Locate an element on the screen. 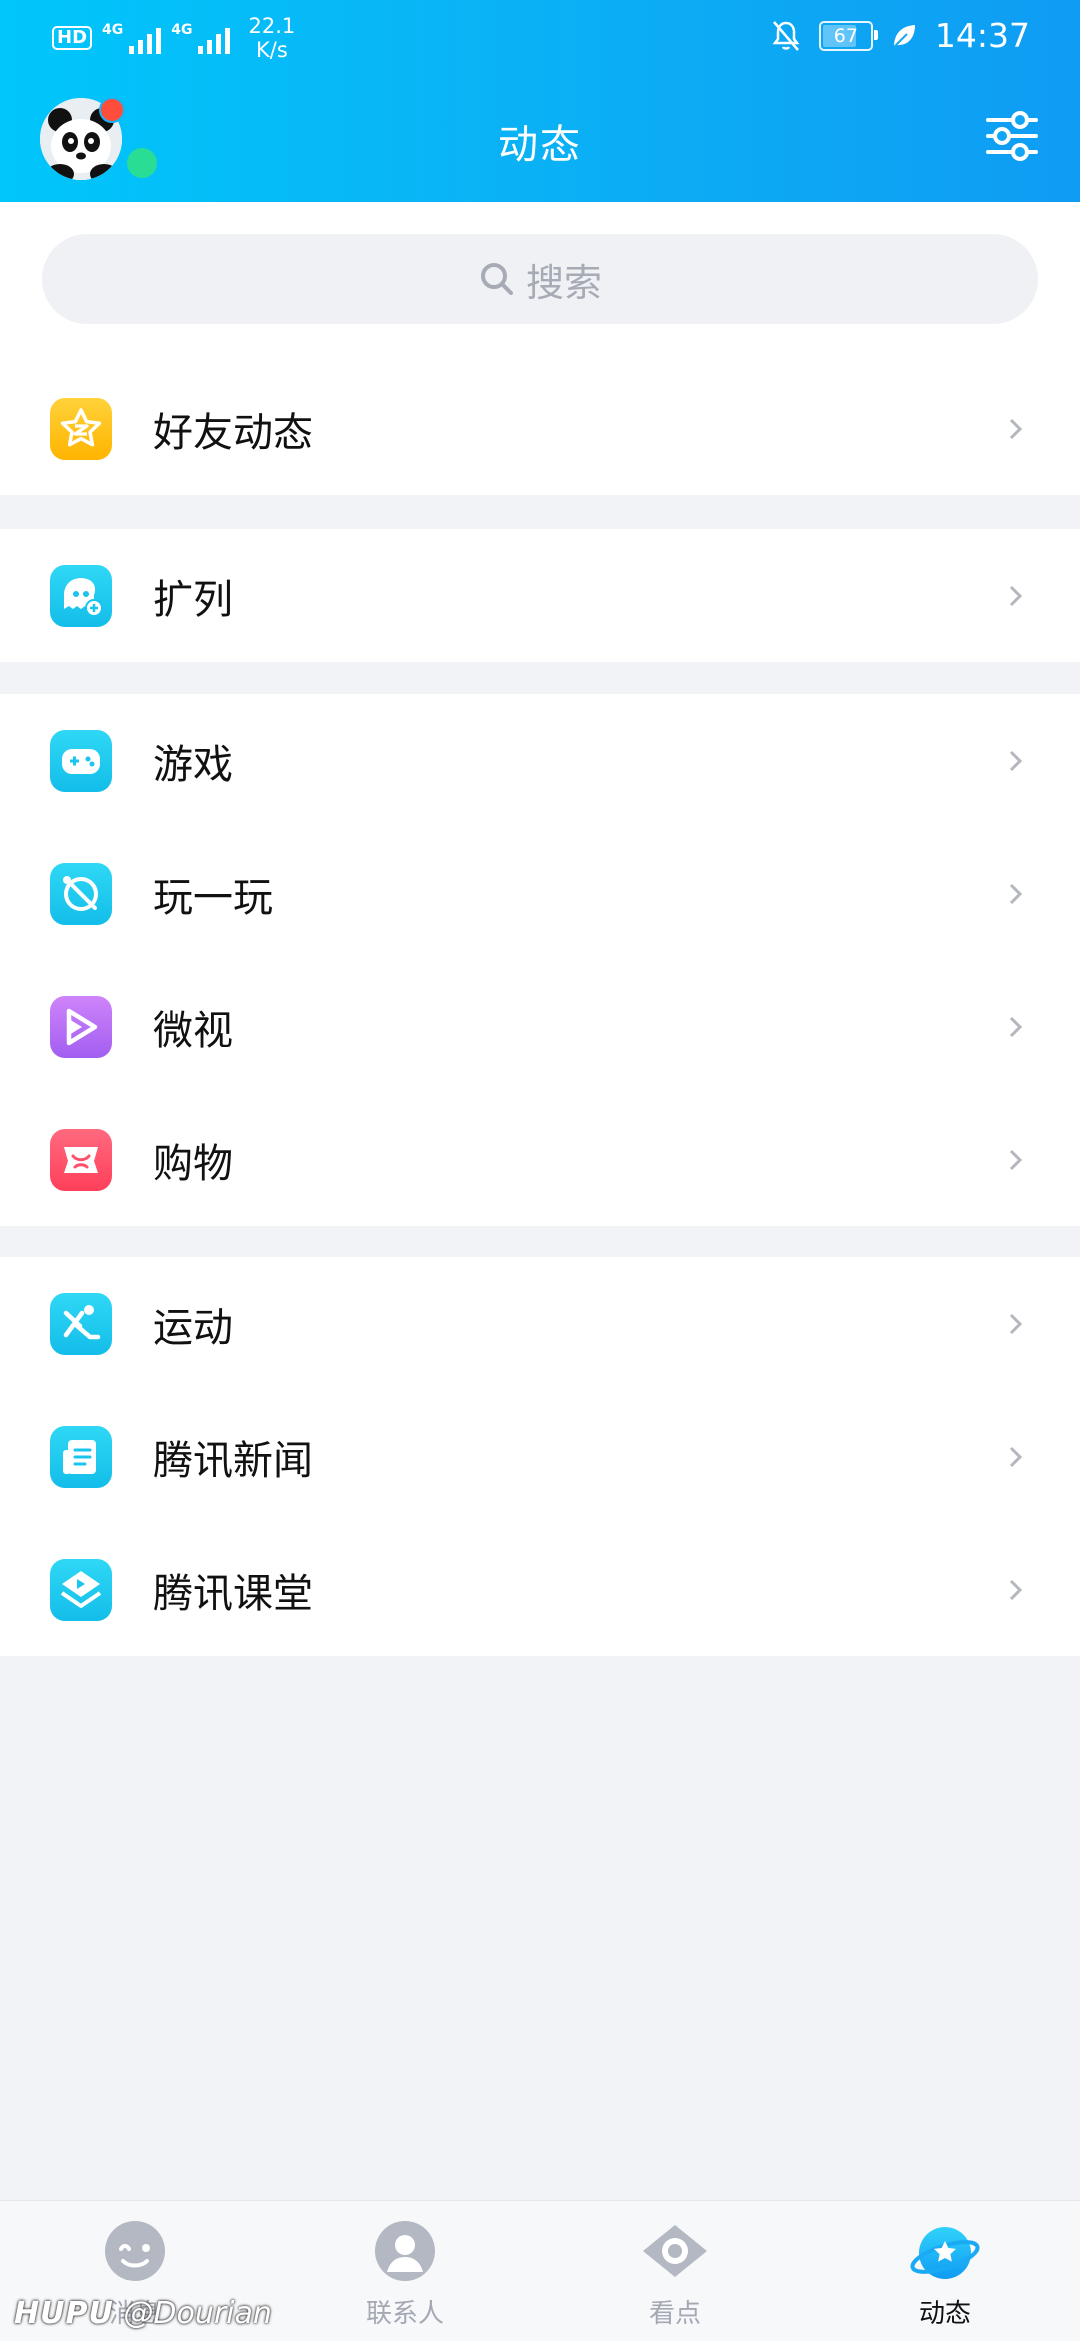  status-right: 67 14:37 is located at coordinates (900, 35).